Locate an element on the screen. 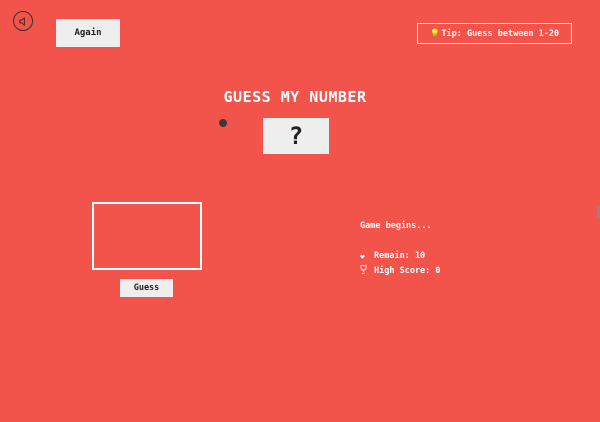 The width and height of the screenshot is (600, 422). speaker-icon is located at coordinates (21, 21).